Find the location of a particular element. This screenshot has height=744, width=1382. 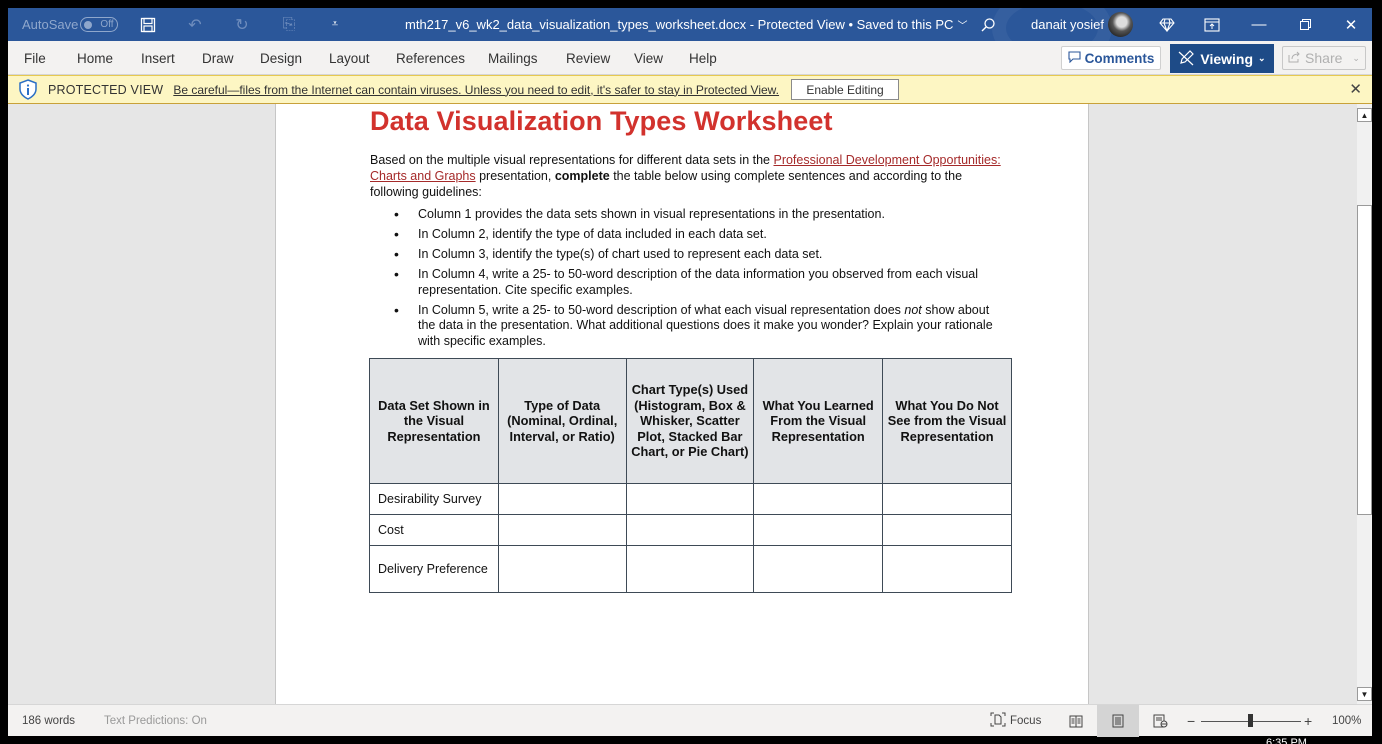

protected-view-title: PROTECTED VIEW is located at coordinates (106, 89).